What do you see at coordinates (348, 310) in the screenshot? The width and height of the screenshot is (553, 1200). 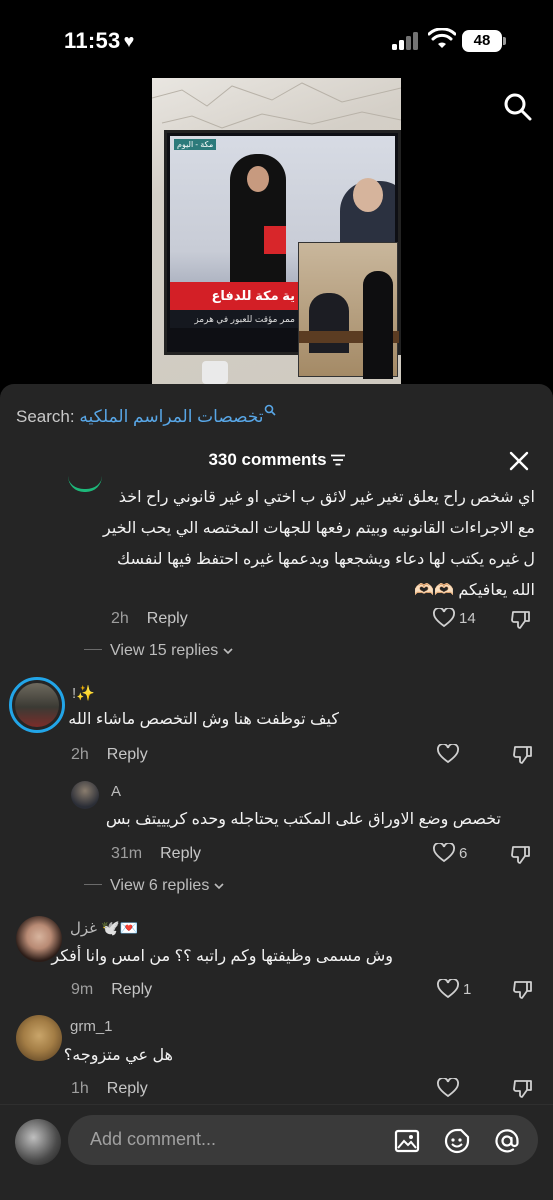 I see `inset-image` at bounding box center [348, 310].